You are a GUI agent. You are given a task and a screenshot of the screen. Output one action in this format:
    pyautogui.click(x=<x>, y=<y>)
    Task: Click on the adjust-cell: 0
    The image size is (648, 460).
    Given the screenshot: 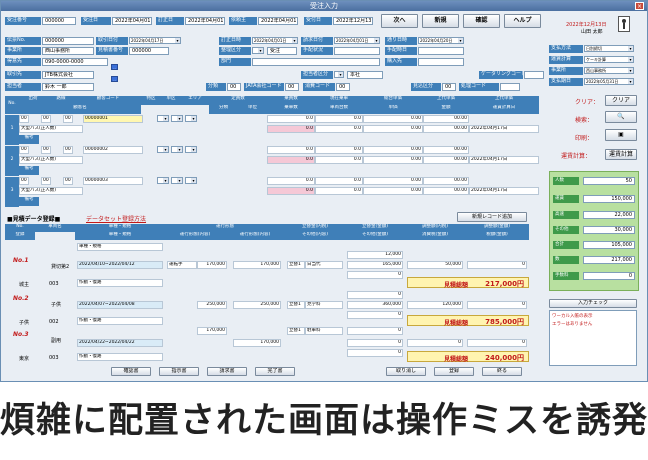 What is the action you would take?
    pyautogui.click(x=435, y=343)
    